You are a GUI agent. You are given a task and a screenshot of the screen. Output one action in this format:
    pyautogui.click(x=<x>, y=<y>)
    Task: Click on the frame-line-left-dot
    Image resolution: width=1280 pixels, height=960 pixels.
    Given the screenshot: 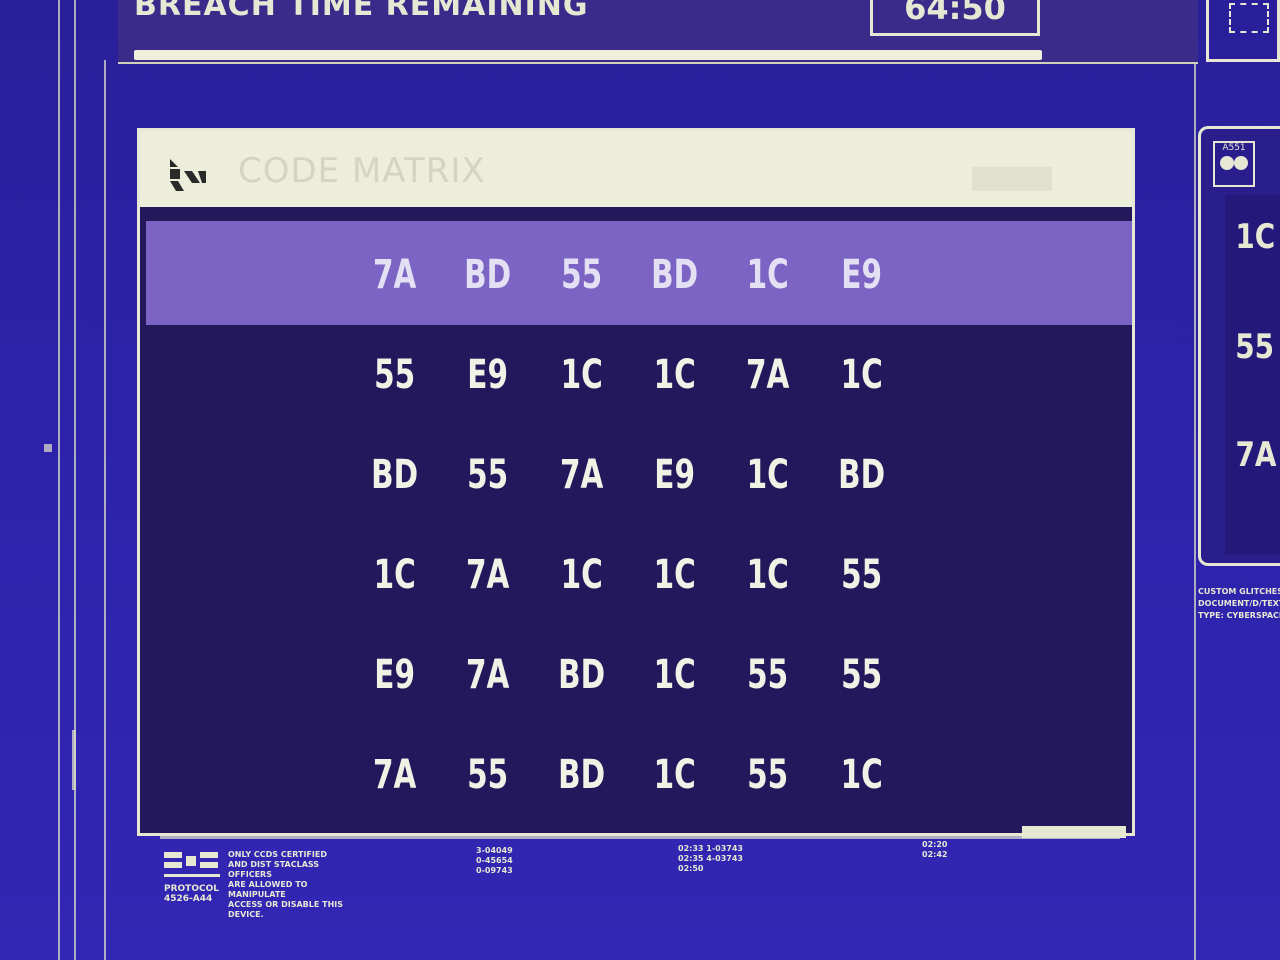 What is the action you would take?
    pyautogui.click(x=48, y=448)
    